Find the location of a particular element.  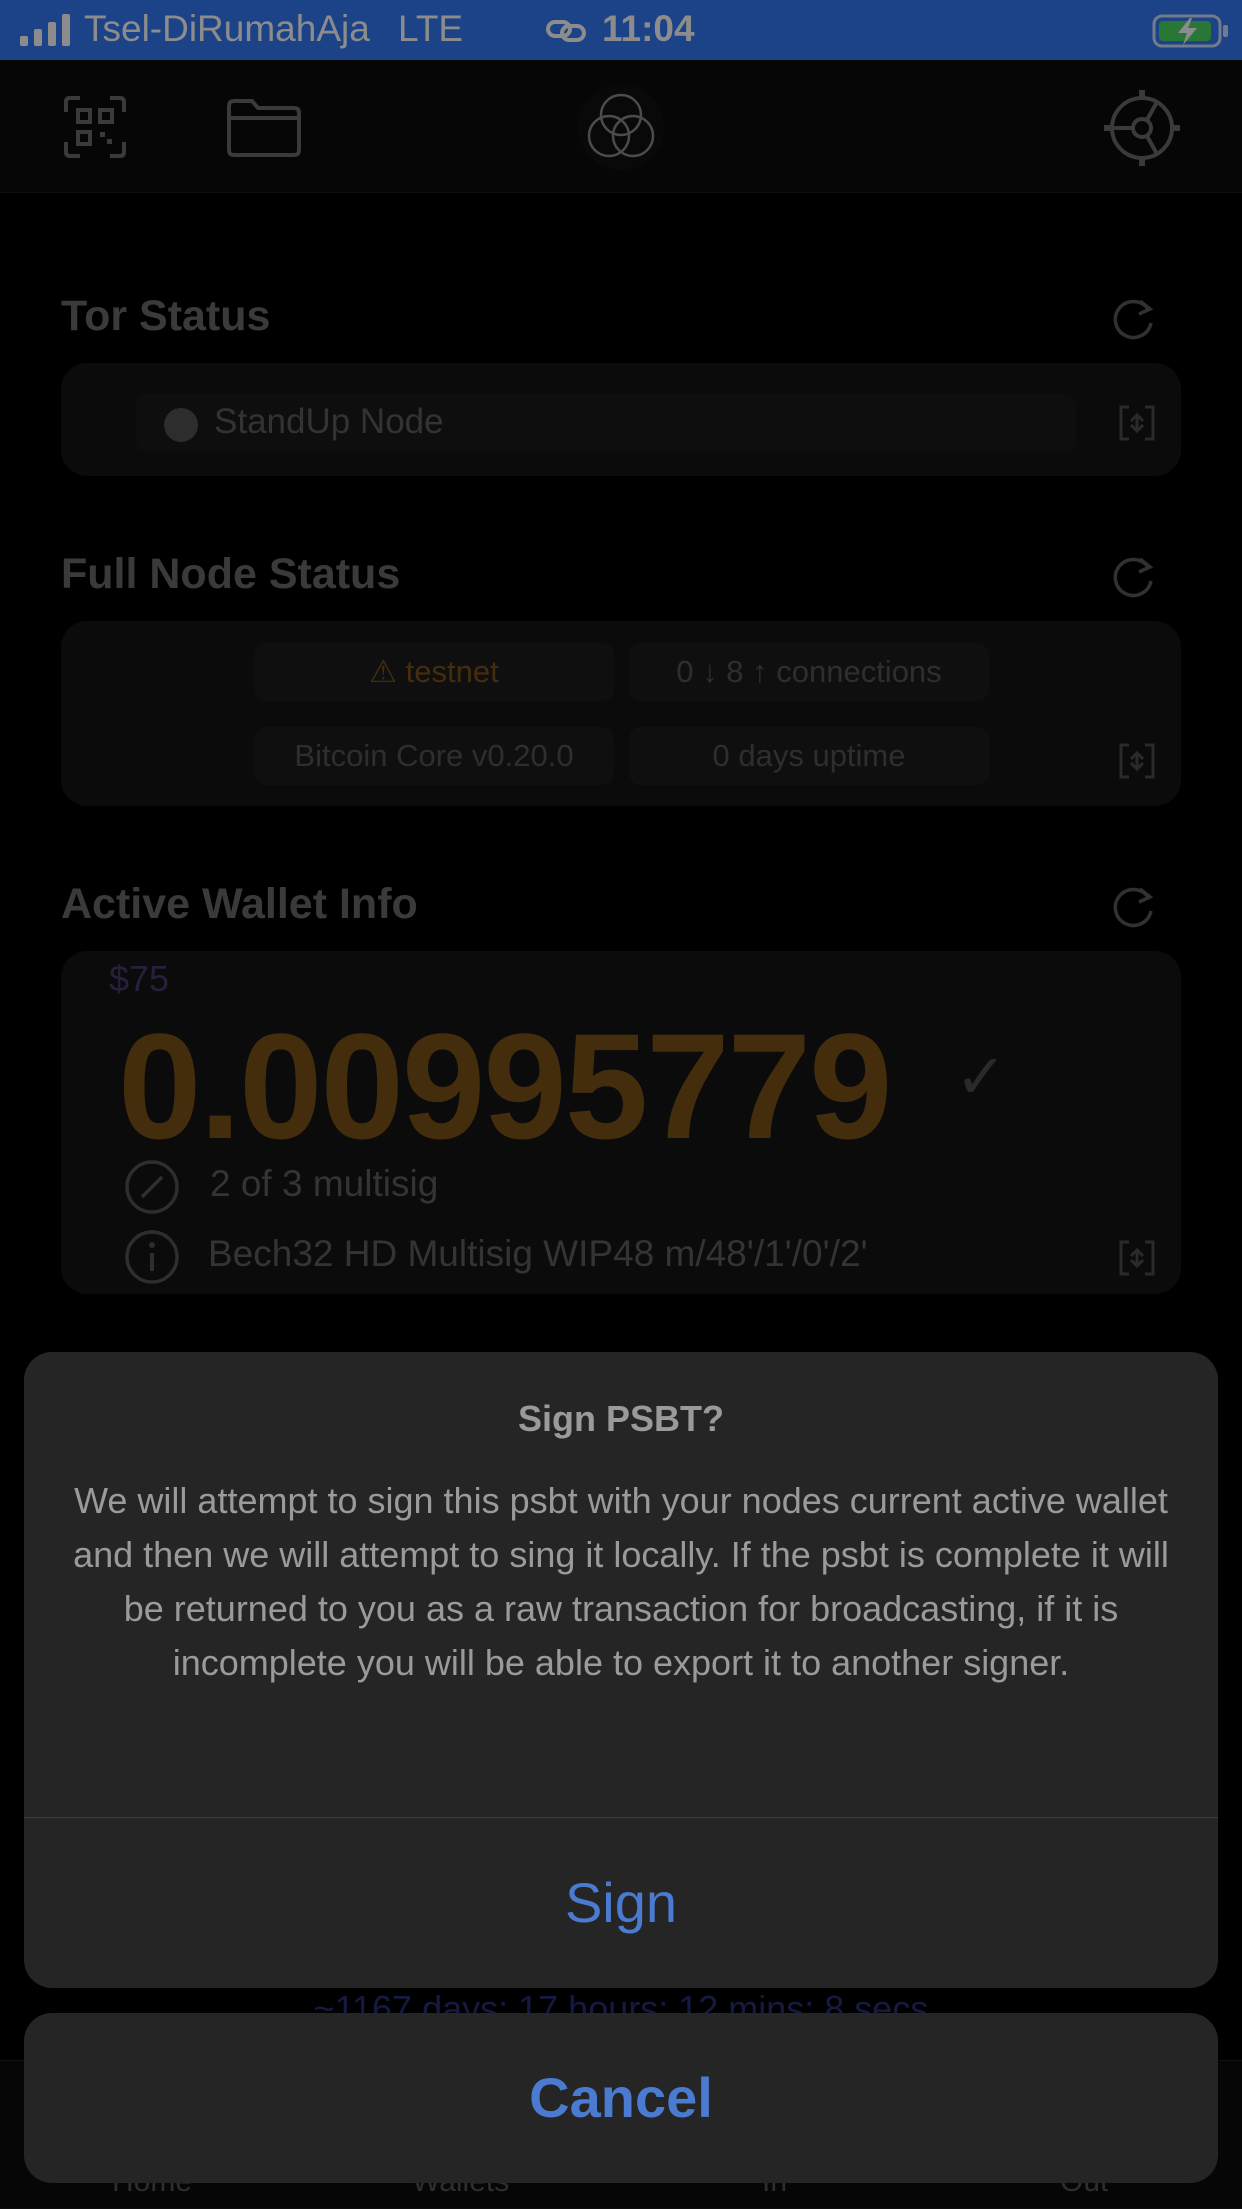

sign-button: Sign is located at coordinates (621, 1903).